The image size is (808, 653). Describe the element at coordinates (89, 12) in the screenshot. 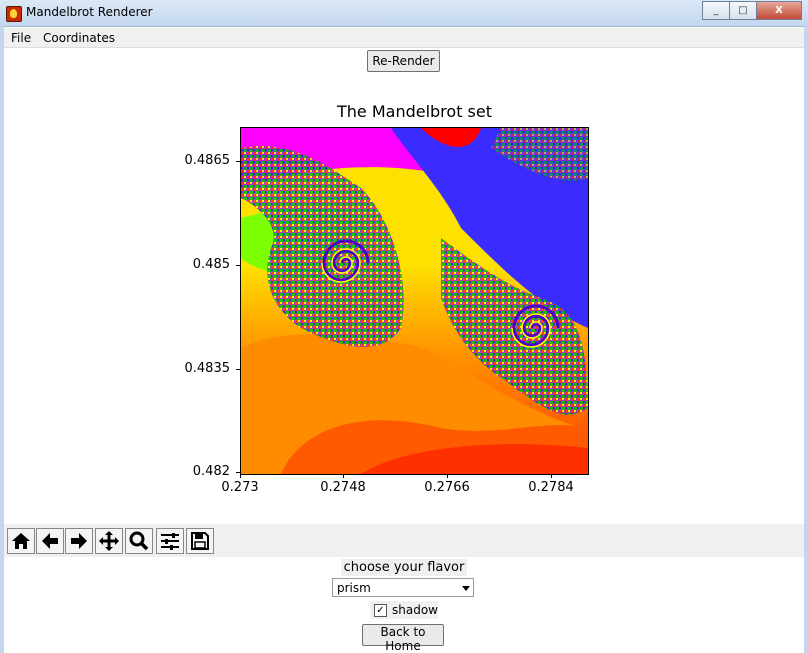

I see `window-title: Mandelbrot Renderer` at that location.